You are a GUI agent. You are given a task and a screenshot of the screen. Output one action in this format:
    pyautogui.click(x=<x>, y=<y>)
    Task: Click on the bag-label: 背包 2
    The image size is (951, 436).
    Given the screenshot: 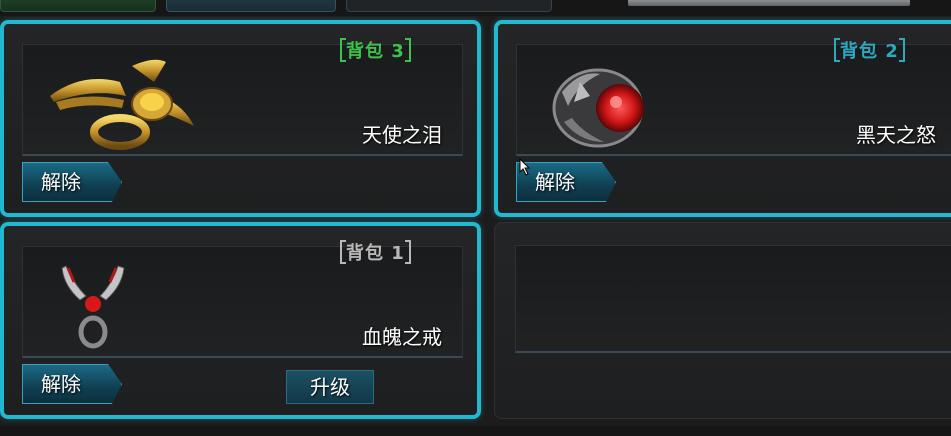 What is the action you would take?
    pyautogui.click(x=869, y=50)
    